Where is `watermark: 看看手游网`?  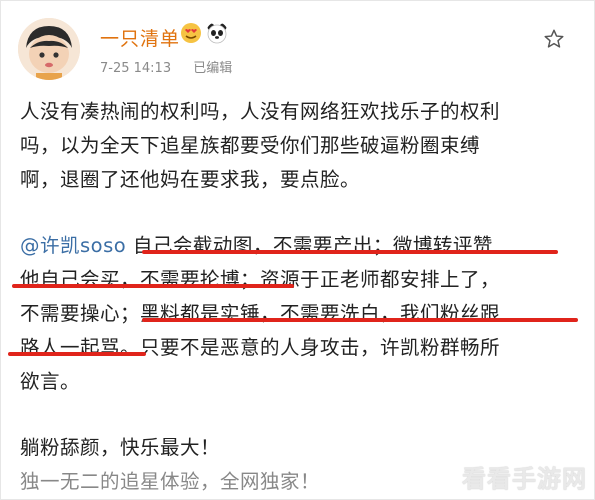 watermark: 看看手游网 is located at coordinates (524, 478).